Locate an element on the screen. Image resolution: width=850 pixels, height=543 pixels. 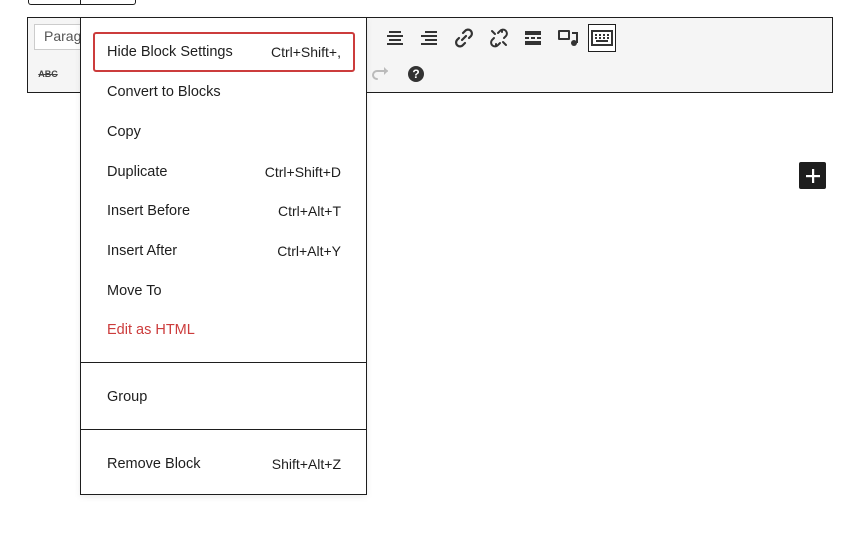
align-right-icon is located at coordinates (429, 38).